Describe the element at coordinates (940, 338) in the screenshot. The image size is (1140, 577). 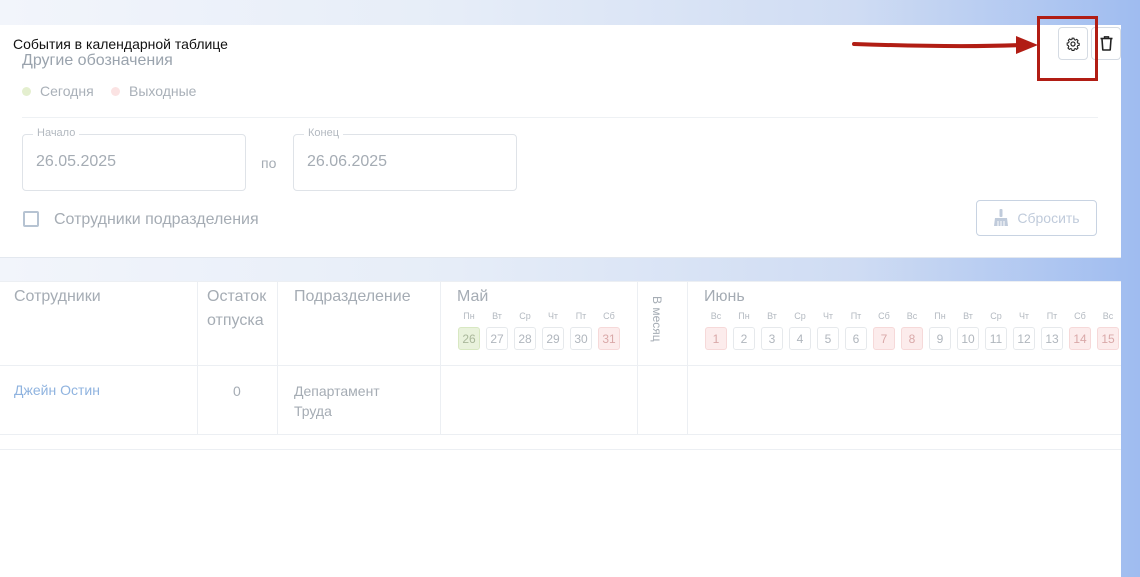
I see `day-number: 9` at that location.